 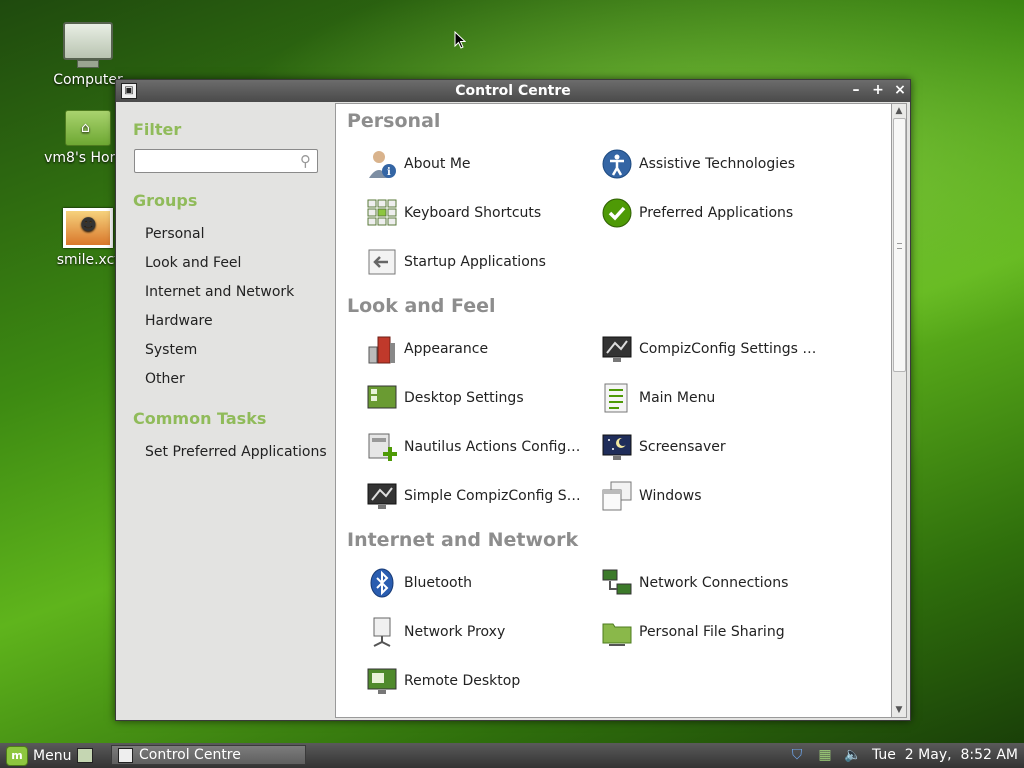 What do you see at coordinates (475, 262) in the screenshot?
I see `item-label: Startup Applications` at bounding box center [475, 262].